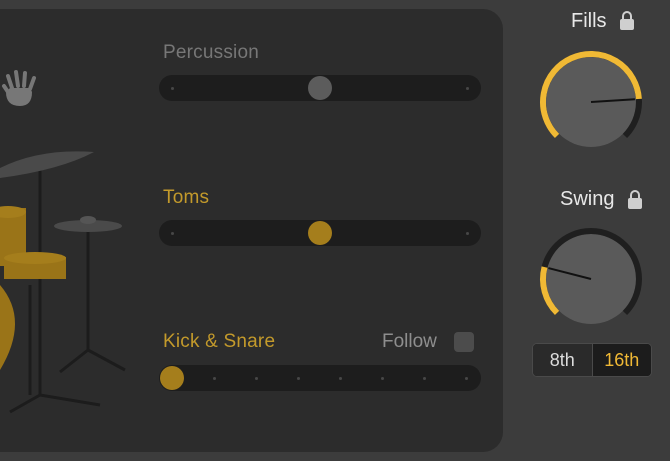 The height and width of the screenshot is (461, 670). I want to click on kick-snare-slider-thumb, so click(172, 378).